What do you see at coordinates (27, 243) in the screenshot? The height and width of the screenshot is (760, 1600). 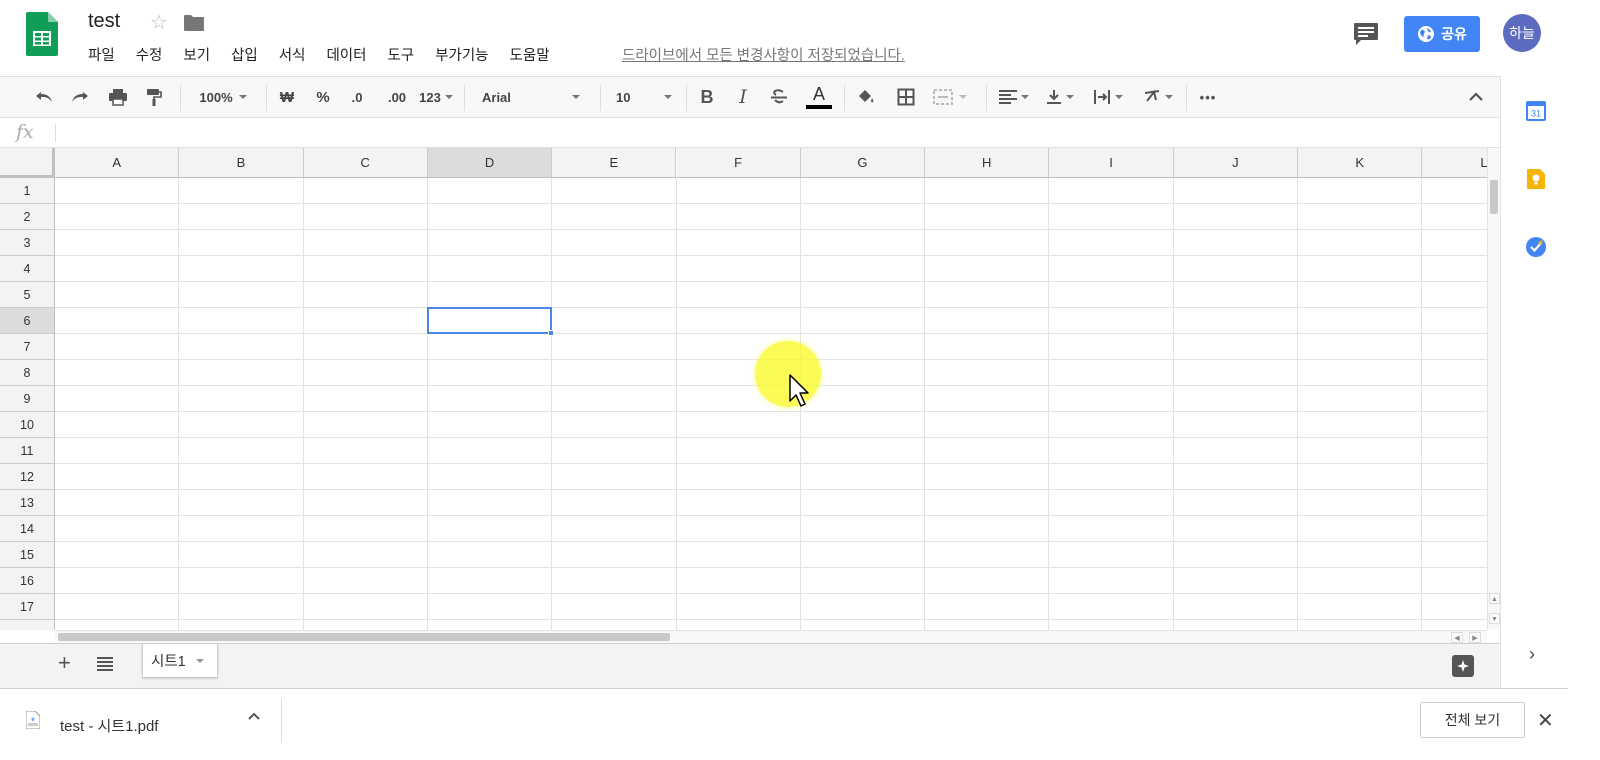 I see `row-header-3: 3` at bounding box center [27, 243].